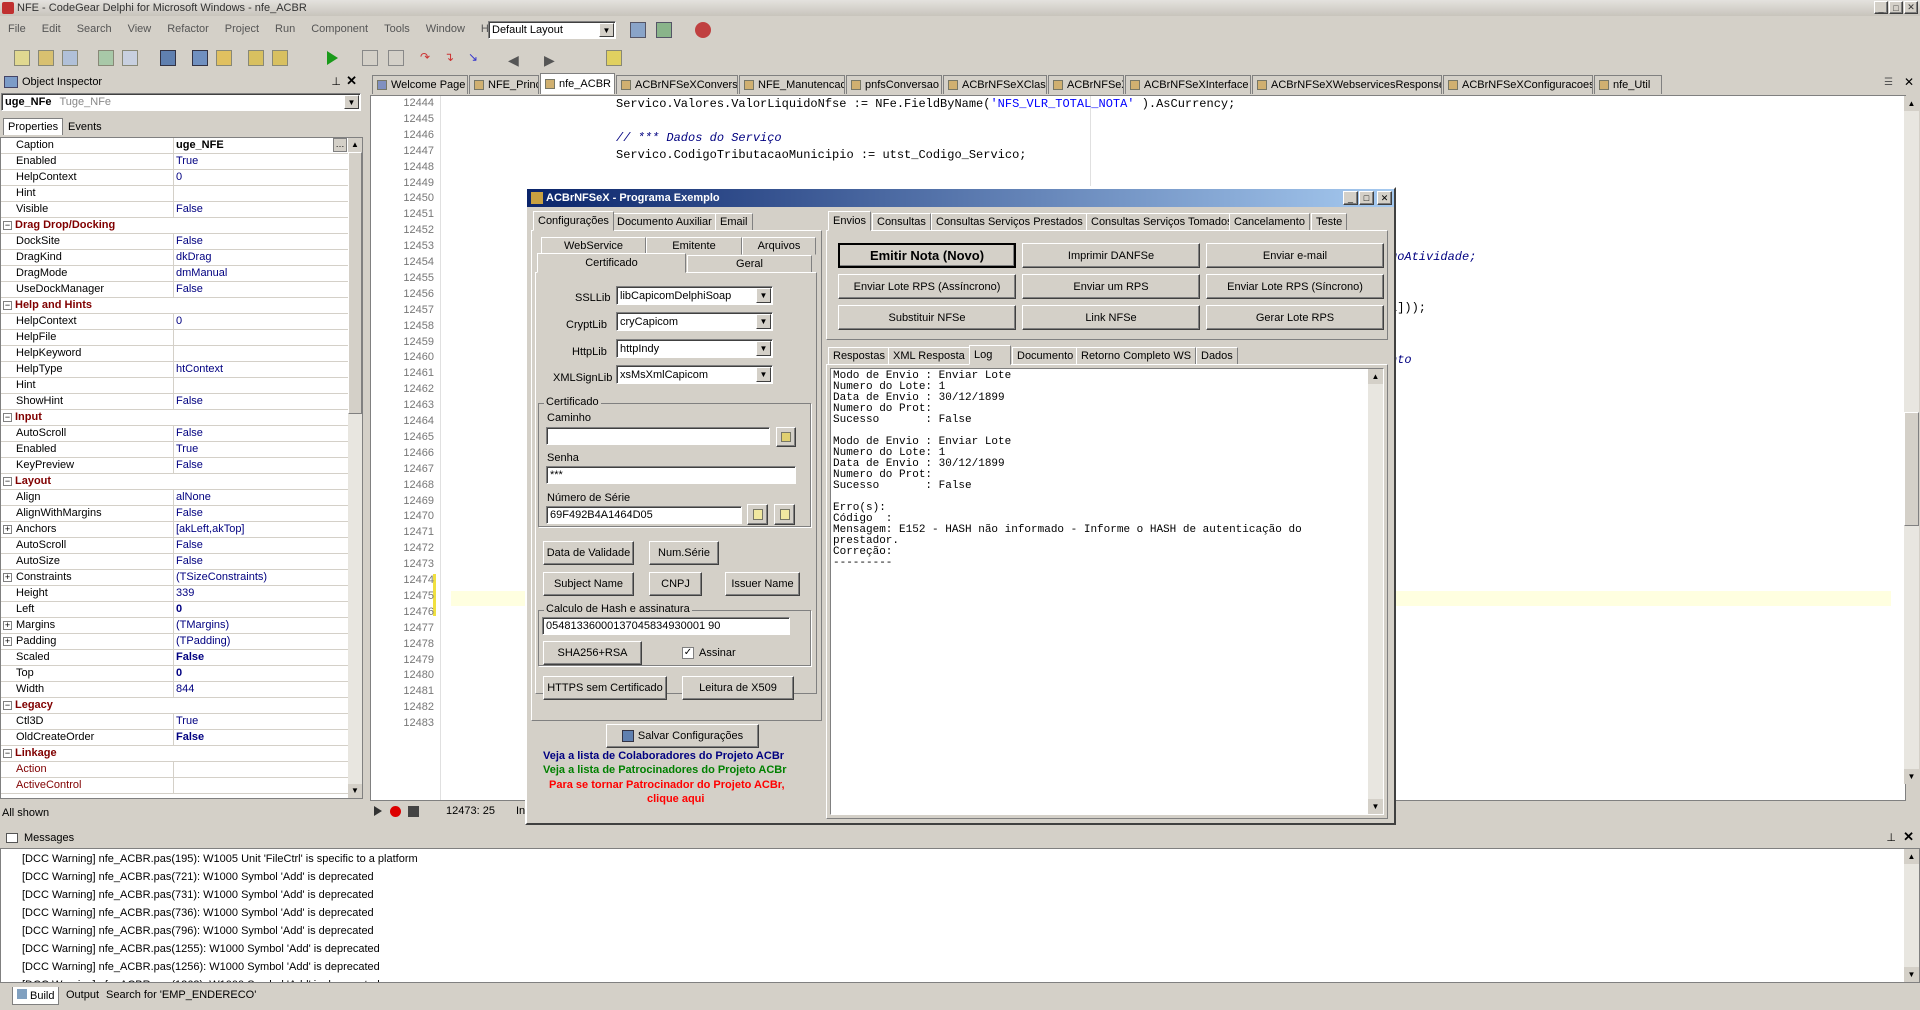 Image resolution: width=1920 pixels, height=1010 pixels. What do you see at coordinates (179, 177) in the screenshot?
I see `property-value: 0` at bounding box center [179, 177].